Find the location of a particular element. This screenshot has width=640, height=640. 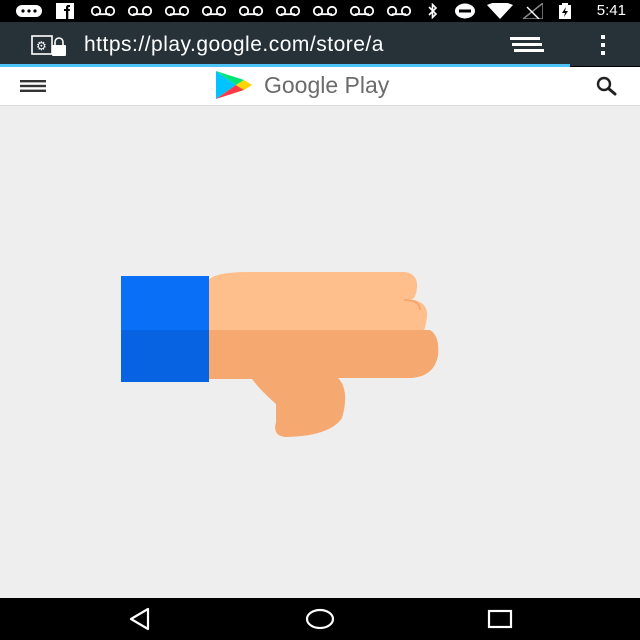

status-time: 5:41 is located at coordinates (611, 10).